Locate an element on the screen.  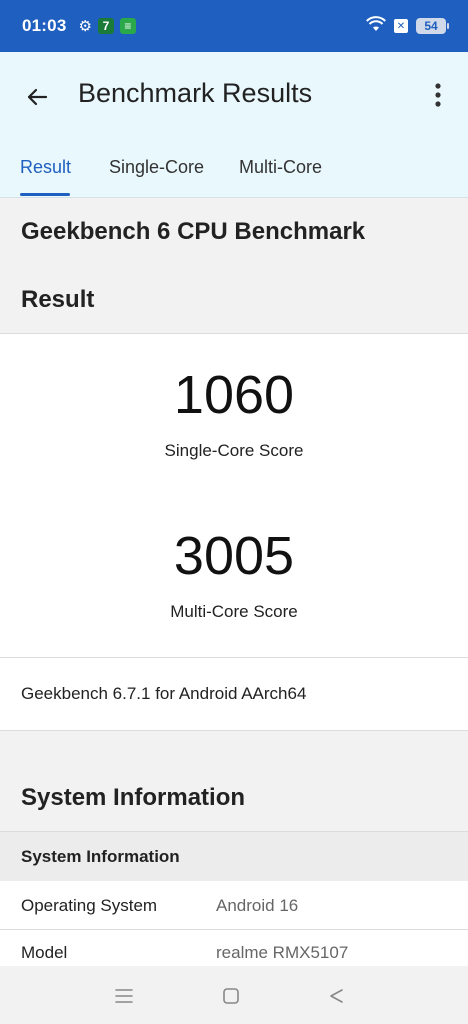
recent-apps-button is located at coordinates (124, 996).